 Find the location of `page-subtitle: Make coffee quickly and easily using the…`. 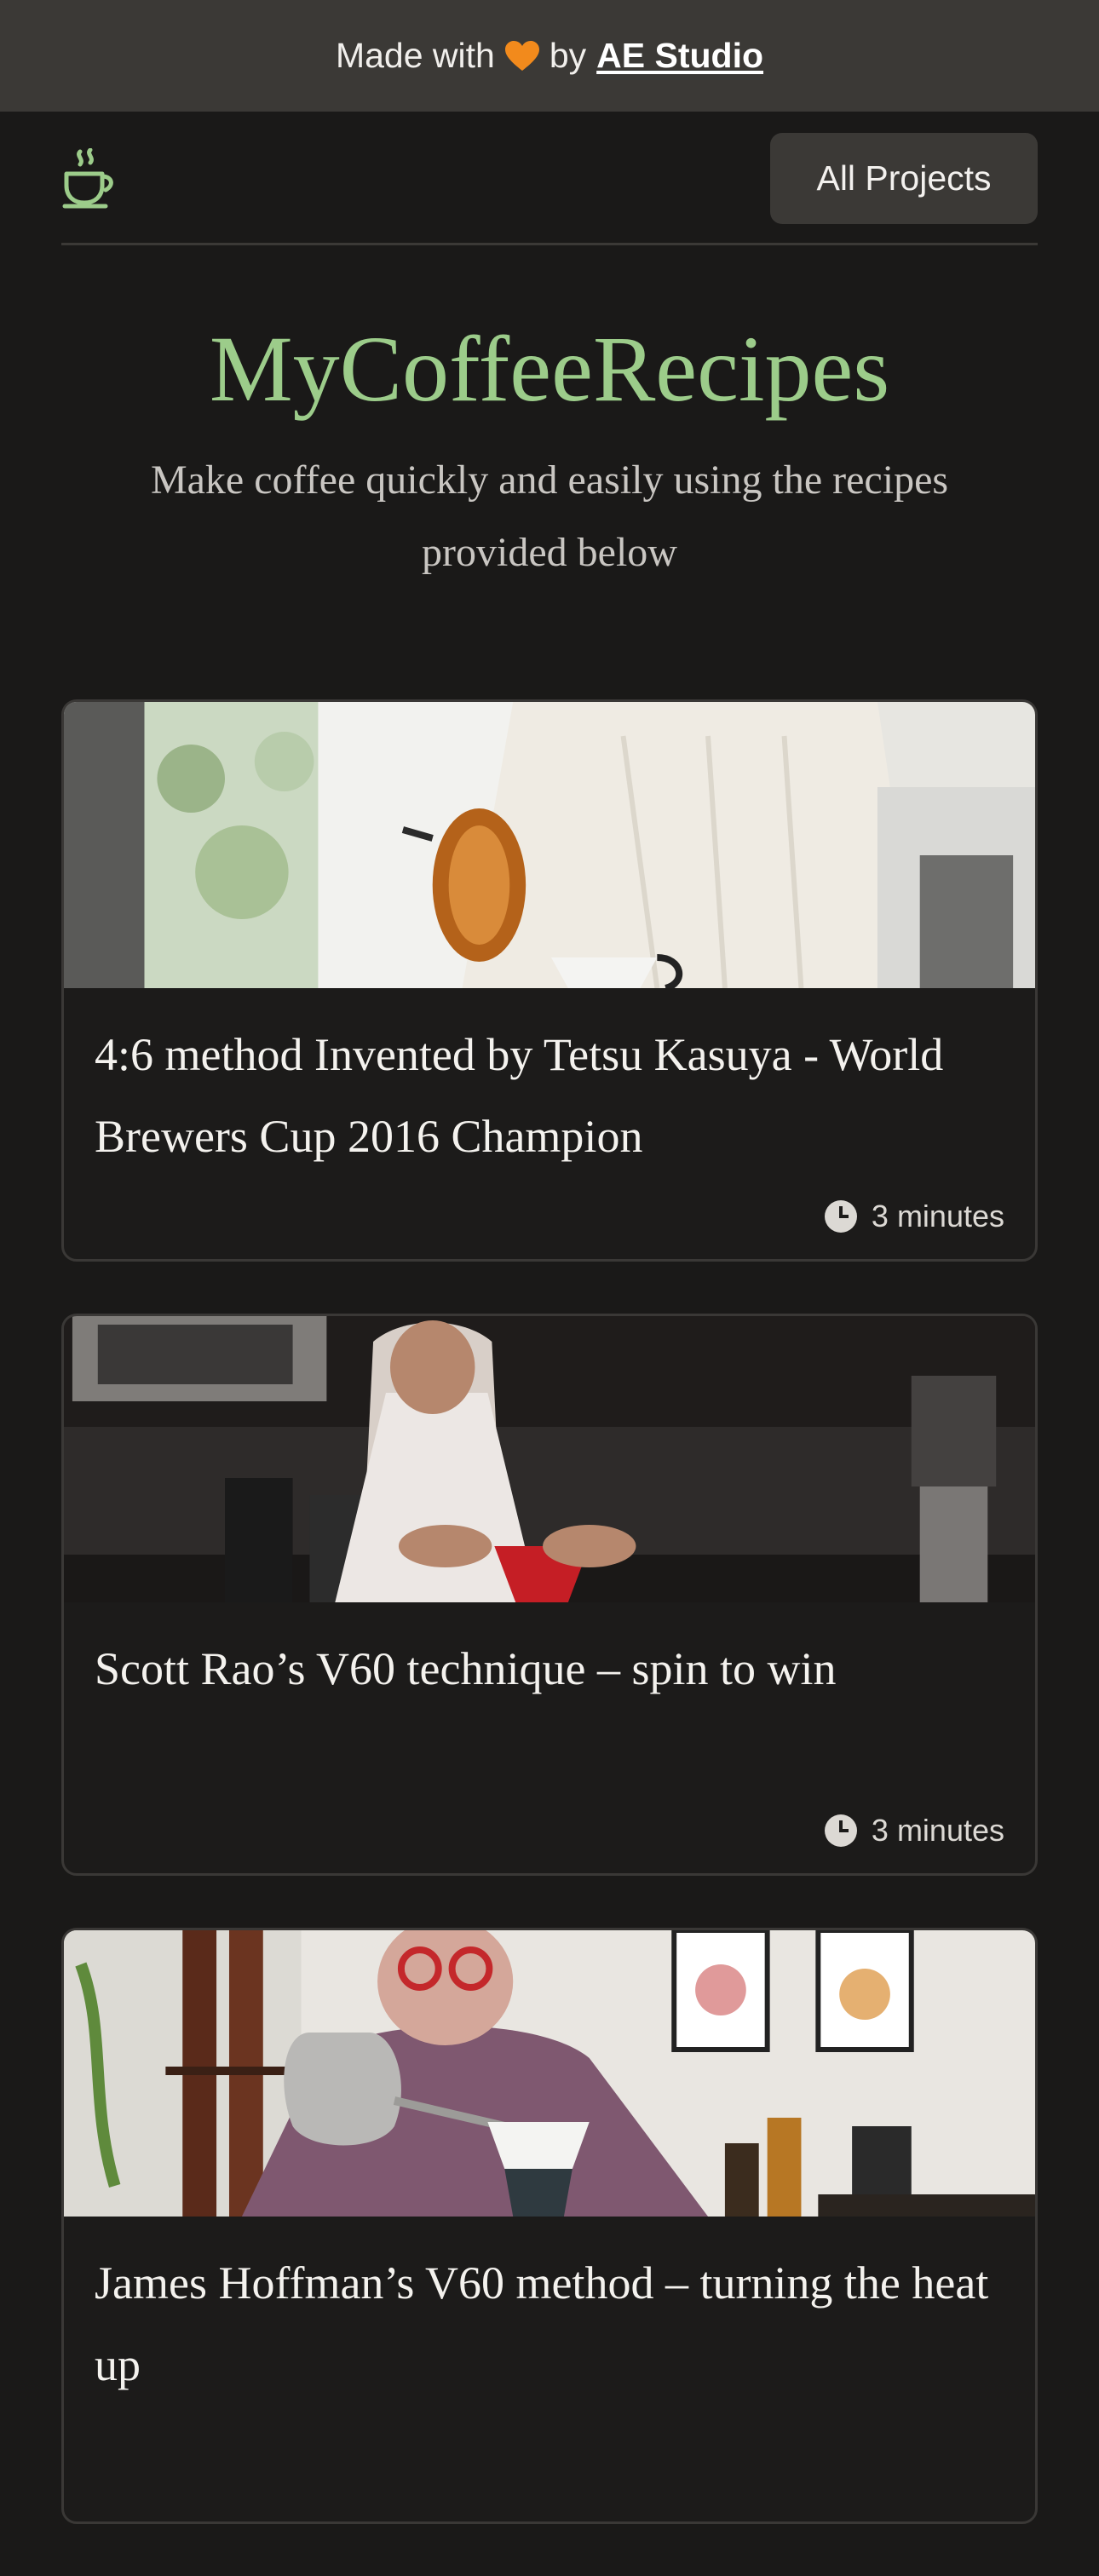

page-subtitle: Make coffee quickly and easily using the… is located at coordinates (549, 516).